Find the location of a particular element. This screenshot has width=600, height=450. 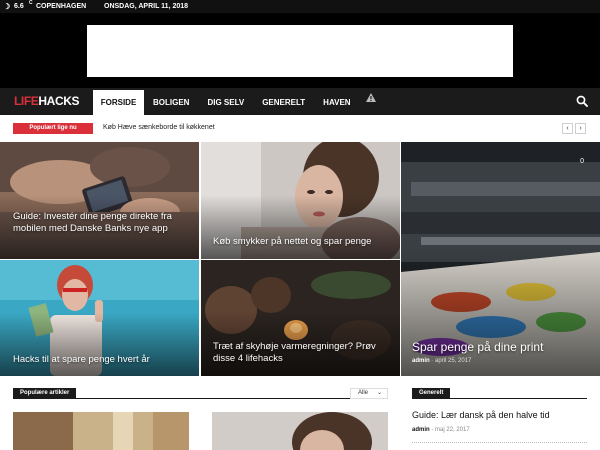

sidebar-divider is located at coordinates (499, 398).